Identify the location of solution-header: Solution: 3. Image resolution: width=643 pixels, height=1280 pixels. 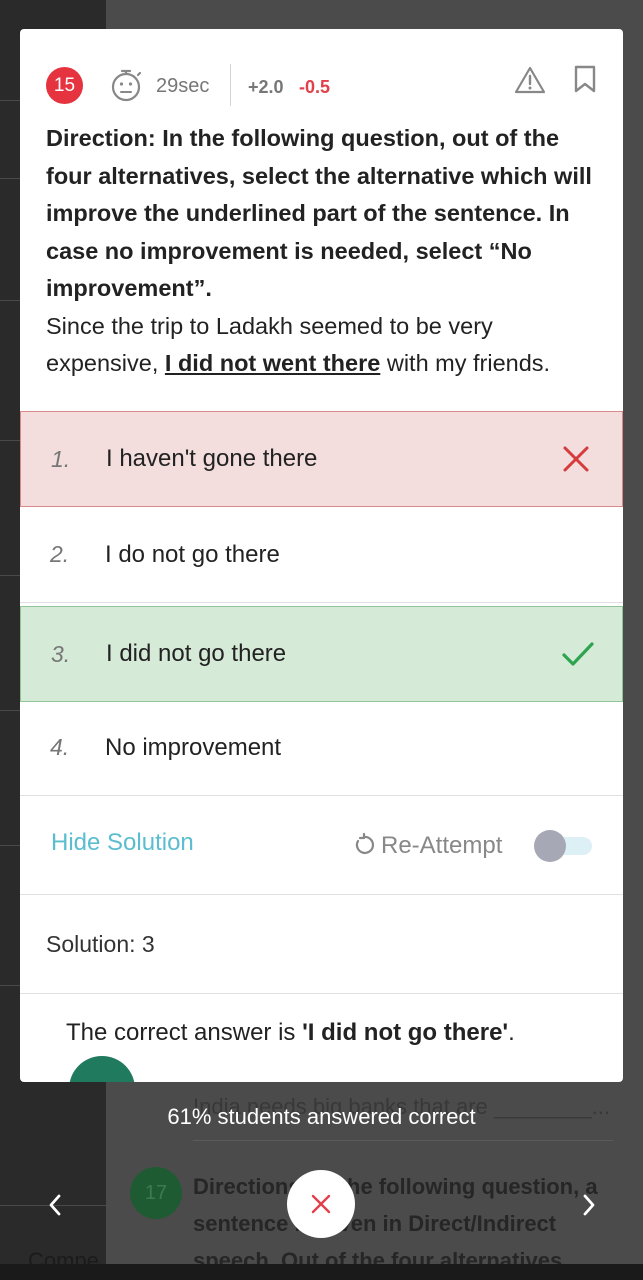
(321, 944).